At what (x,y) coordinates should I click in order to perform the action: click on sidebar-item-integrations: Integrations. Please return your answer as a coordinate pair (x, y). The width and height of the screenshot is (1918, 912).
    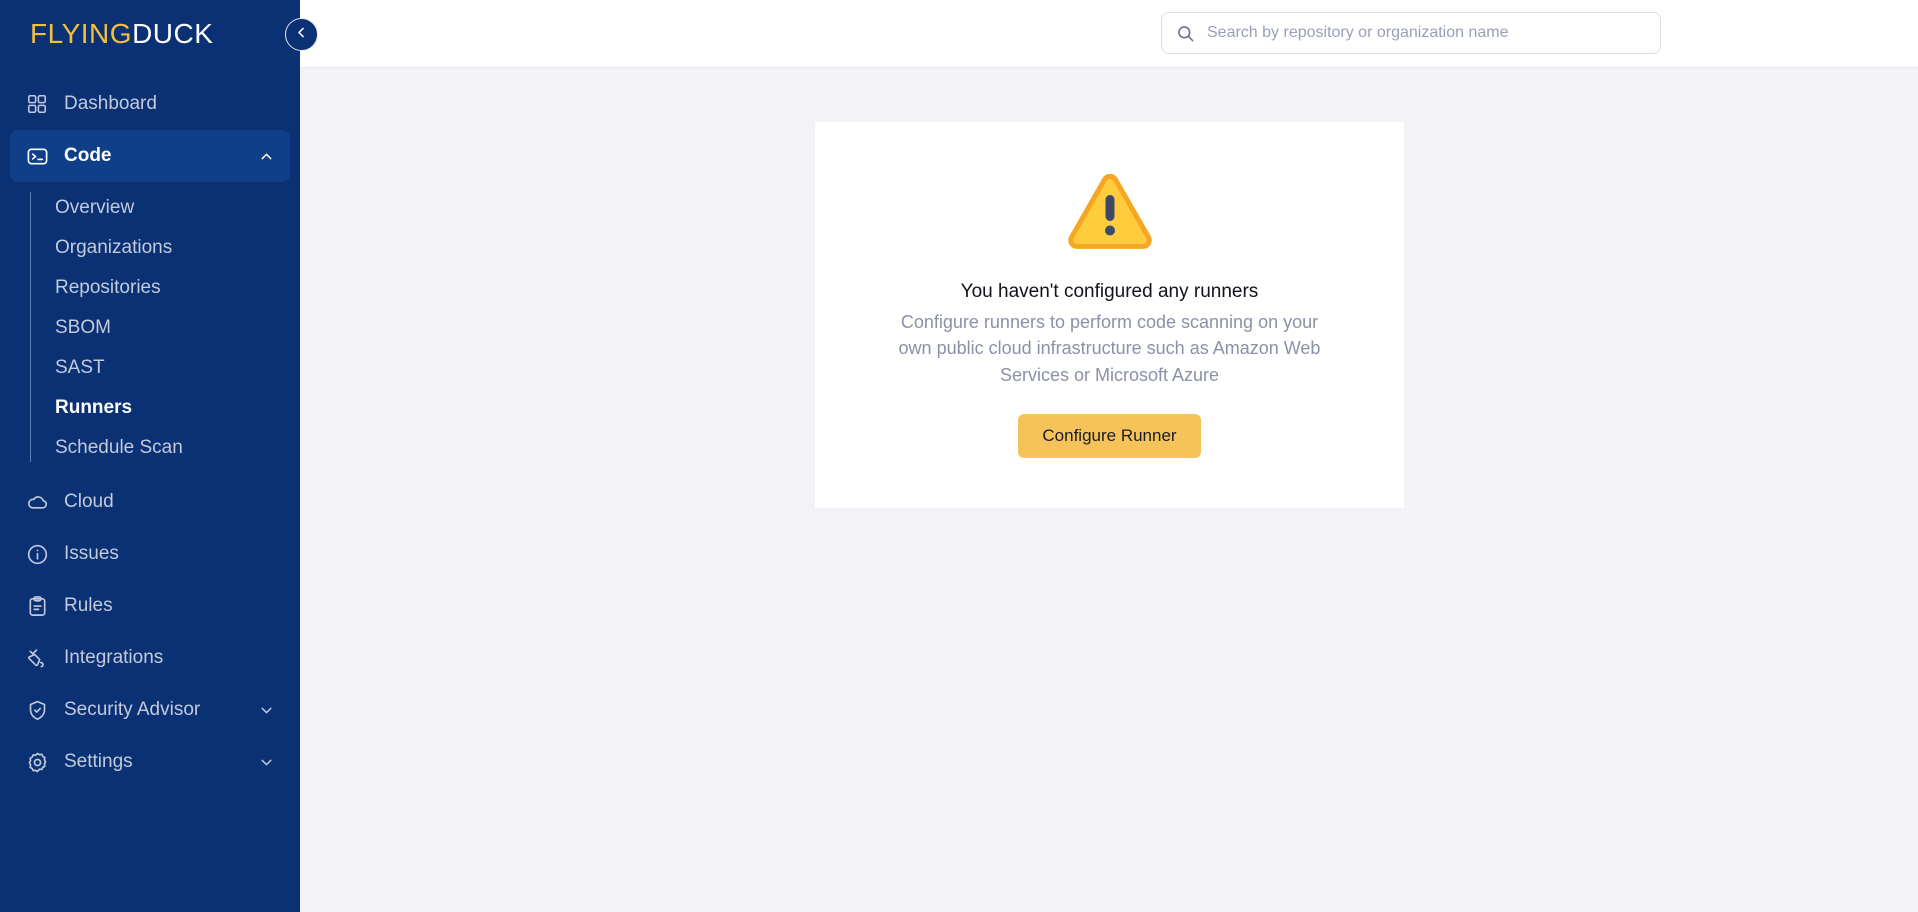
    Looking at the image, I should click on (150, 658).